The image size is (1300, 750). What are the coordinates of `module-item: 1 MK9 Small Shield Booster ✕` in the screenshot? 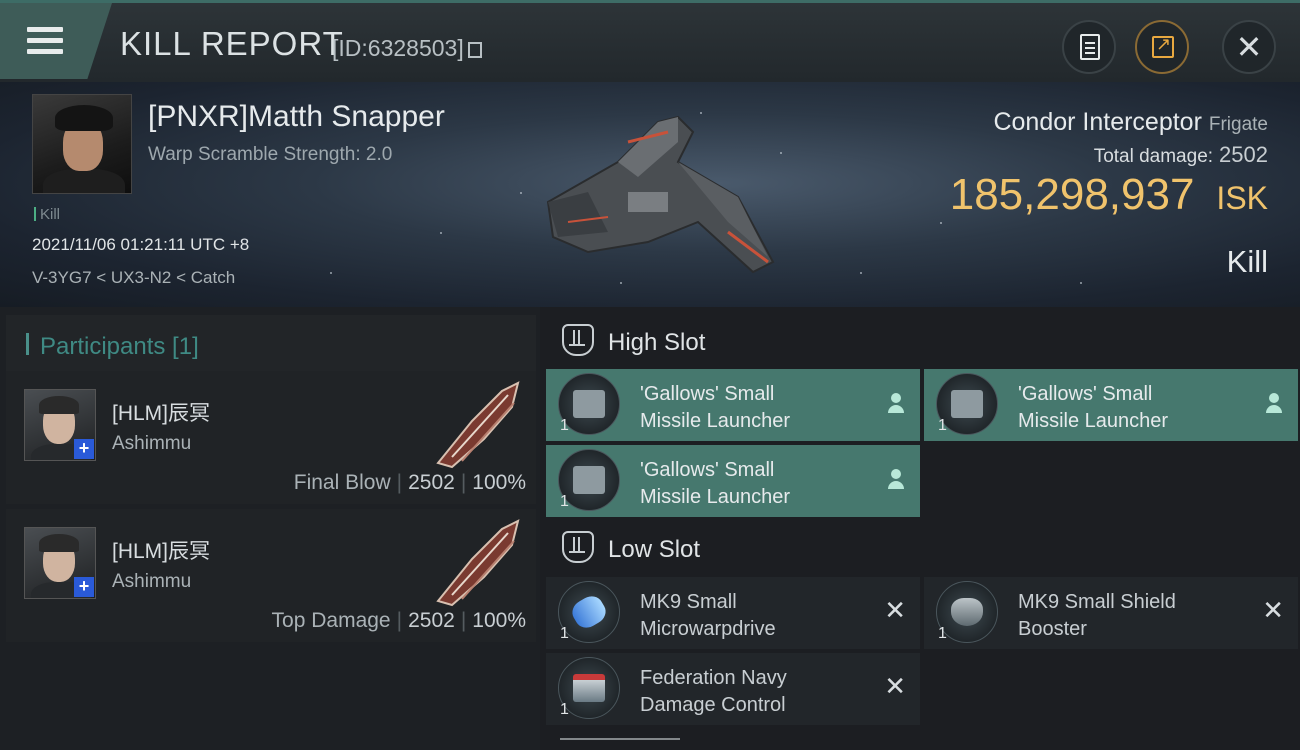 It's located at (1111, 613).